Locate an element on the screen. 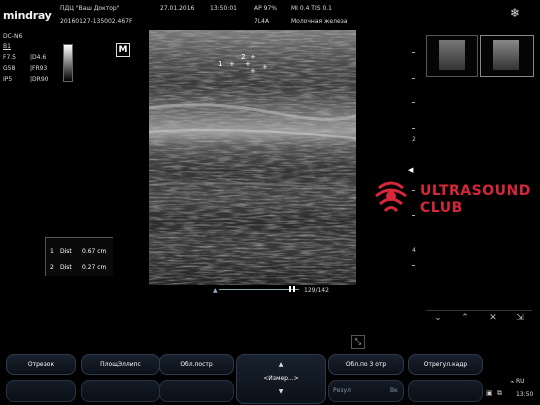  export-icon: ⇲ is located at coordinates (520, 318).